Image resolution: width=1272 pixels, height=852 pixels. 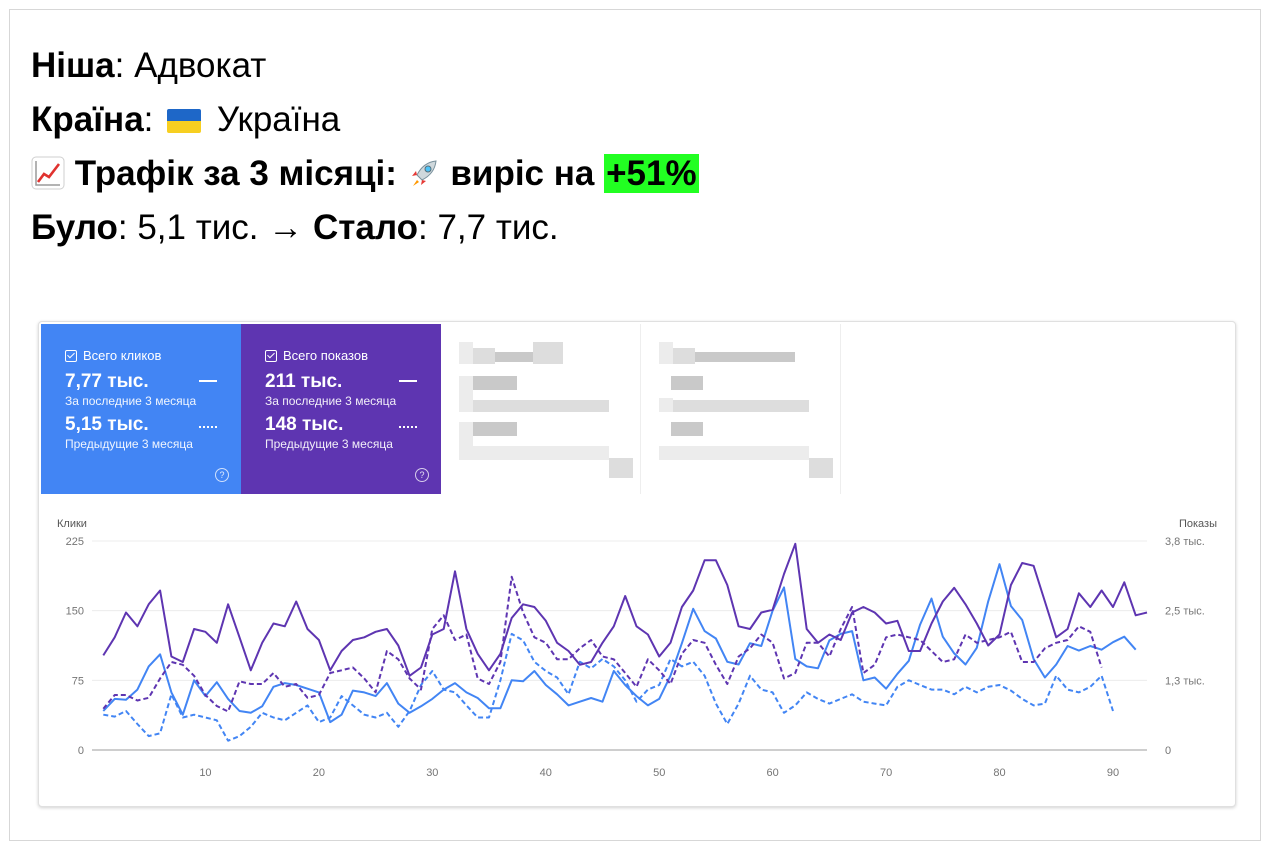 I want to click on arrow-icon: →, so click(x=286, y=227).